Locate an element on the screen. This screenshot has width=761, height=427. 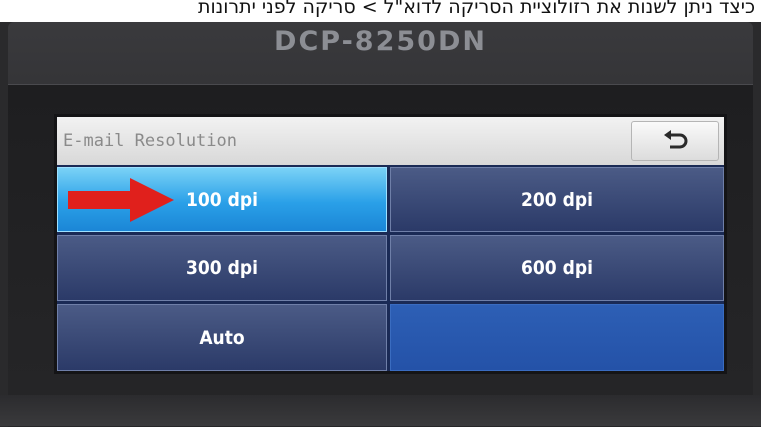
resolution-100-button: 100 dpi is located at coordinates (222, 199).